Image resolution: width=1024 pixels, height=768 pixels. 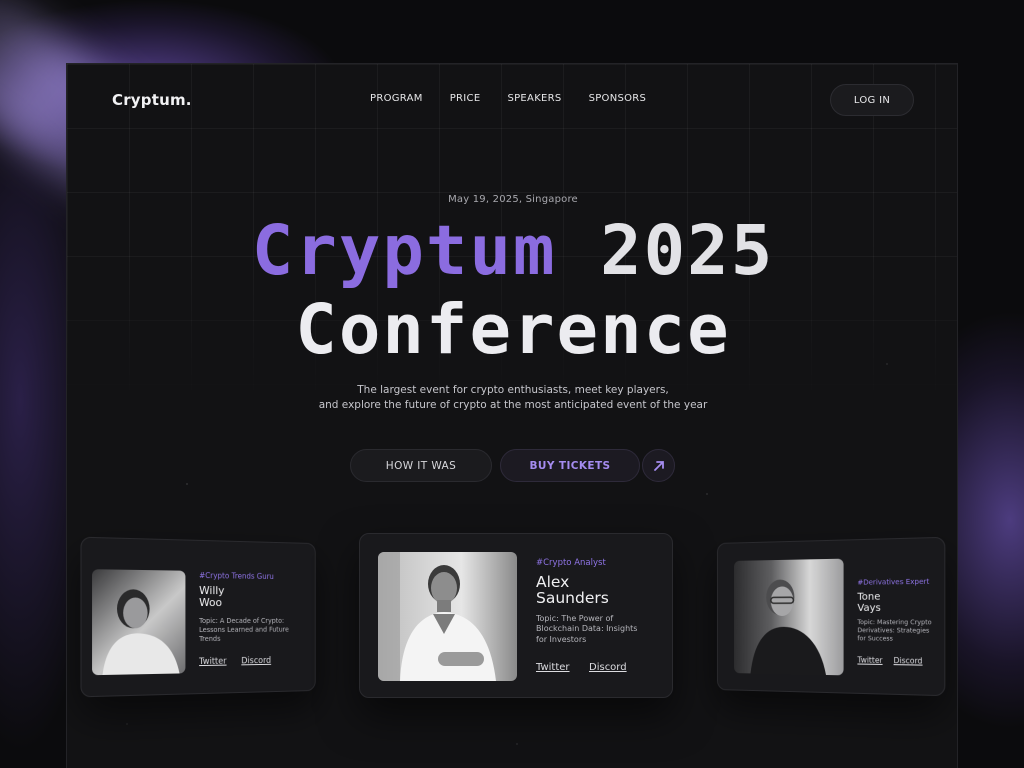 I want to click on nav-sponsors: SPONSORS, so click(x=618, y=98).